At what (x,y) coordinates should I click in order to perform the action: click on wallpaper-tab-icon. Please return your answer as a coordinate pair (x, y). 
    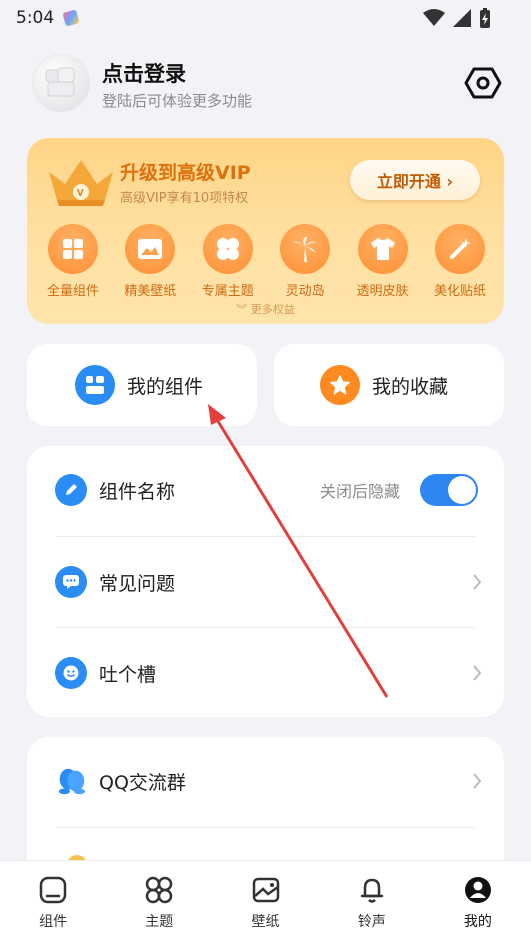
    Looking at the image, I should click on (265, 890).